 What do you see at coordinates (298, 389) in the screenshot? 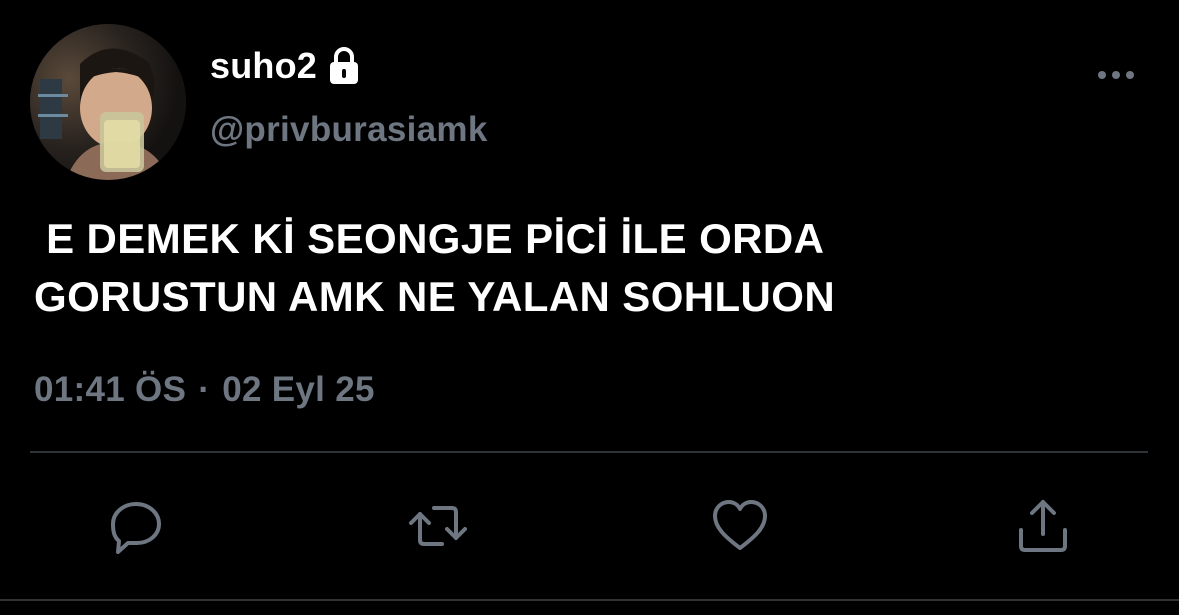
I see `tweet-date: 02 Eyl 25` at bounding box center [298, 389].